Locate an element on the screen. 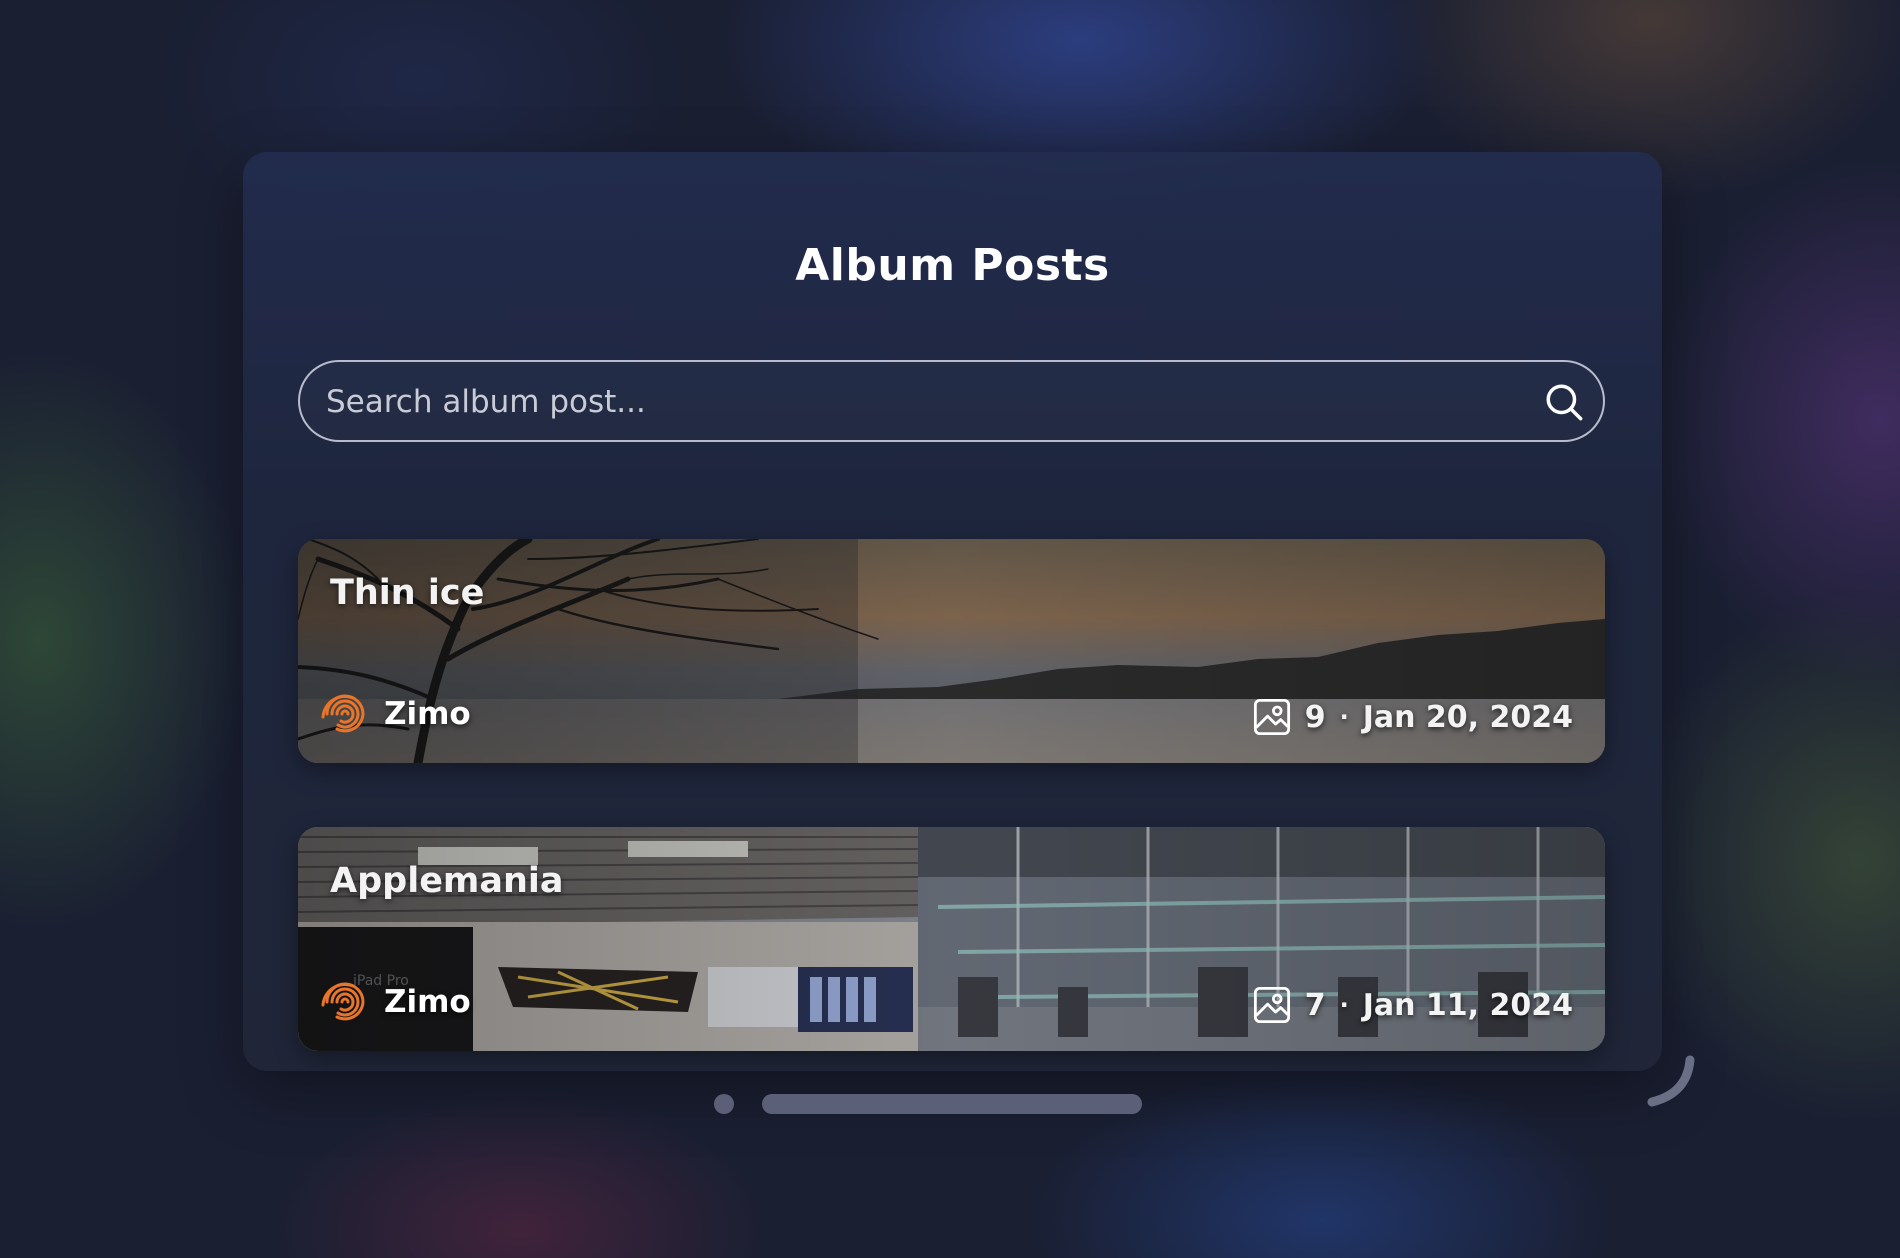  search-bar is located at coordinates (951, 401).